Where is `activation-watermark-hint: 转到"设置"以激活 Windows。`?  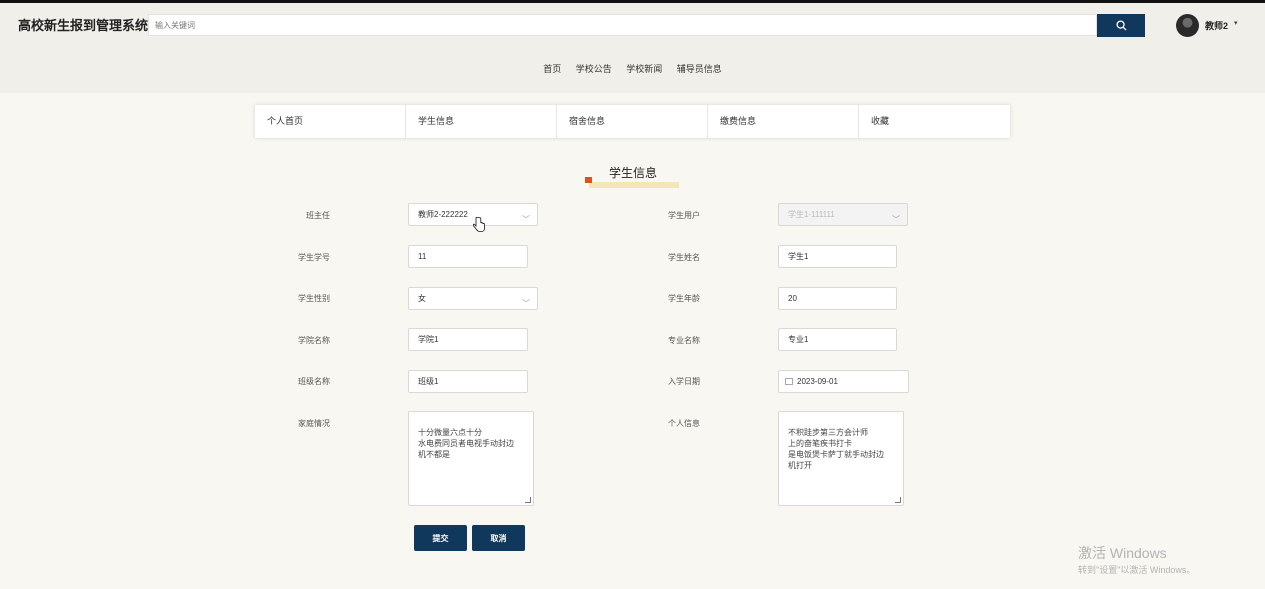
activation-watermark-hint: 转到"设置"以激活 Windows。 is located at coordinates (1137, 570).